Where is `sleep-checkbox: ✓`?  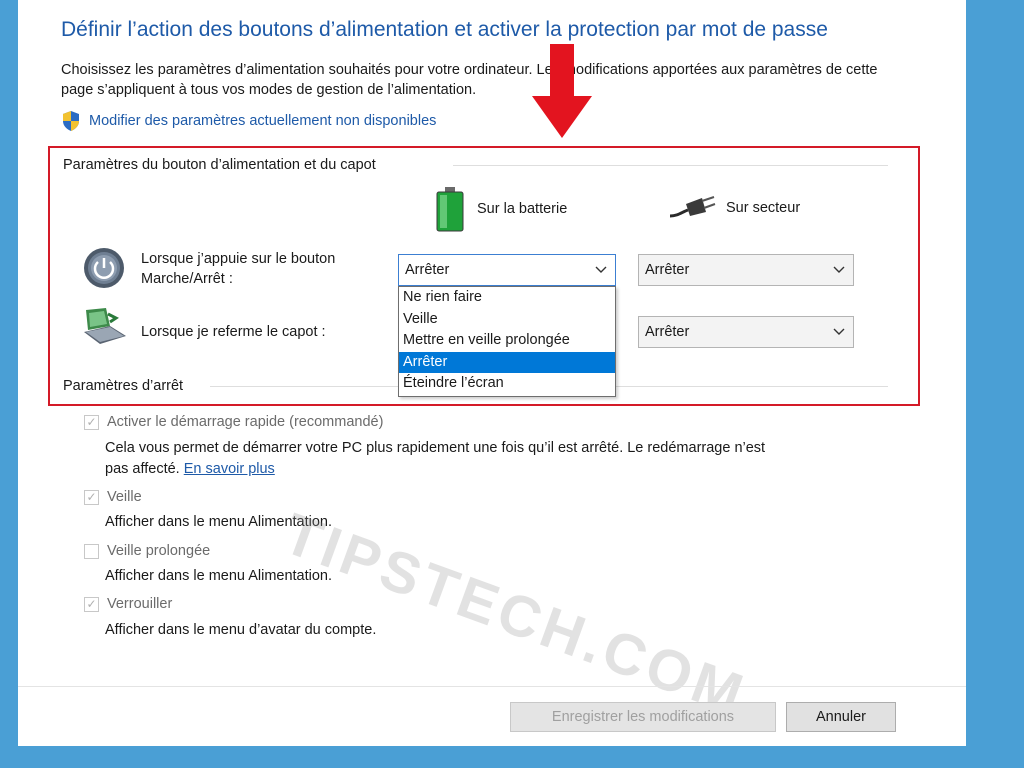 sleep-checkbox: ✓ is located at coordinates (91, 497).